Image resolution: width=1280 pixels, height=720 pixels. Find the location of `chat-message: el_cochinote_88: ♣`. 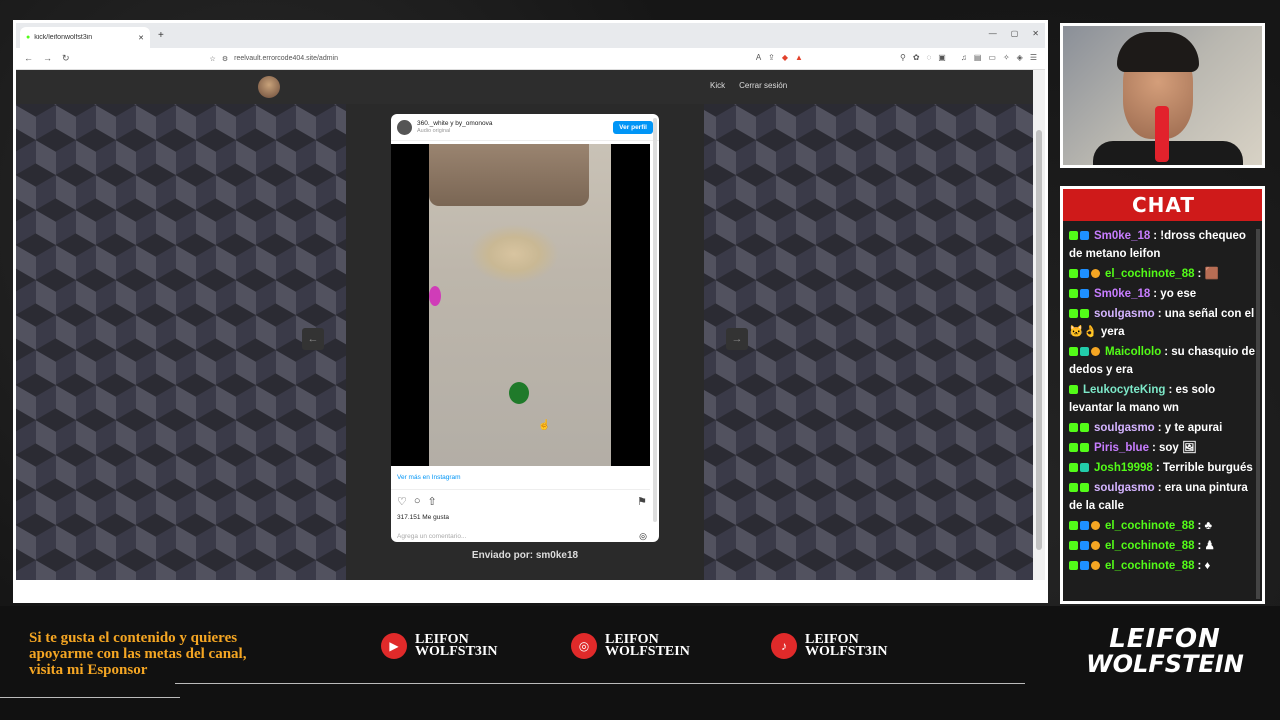

chat-message: el_cochinote_88: ♣ is located at coordinates (1164, 526).